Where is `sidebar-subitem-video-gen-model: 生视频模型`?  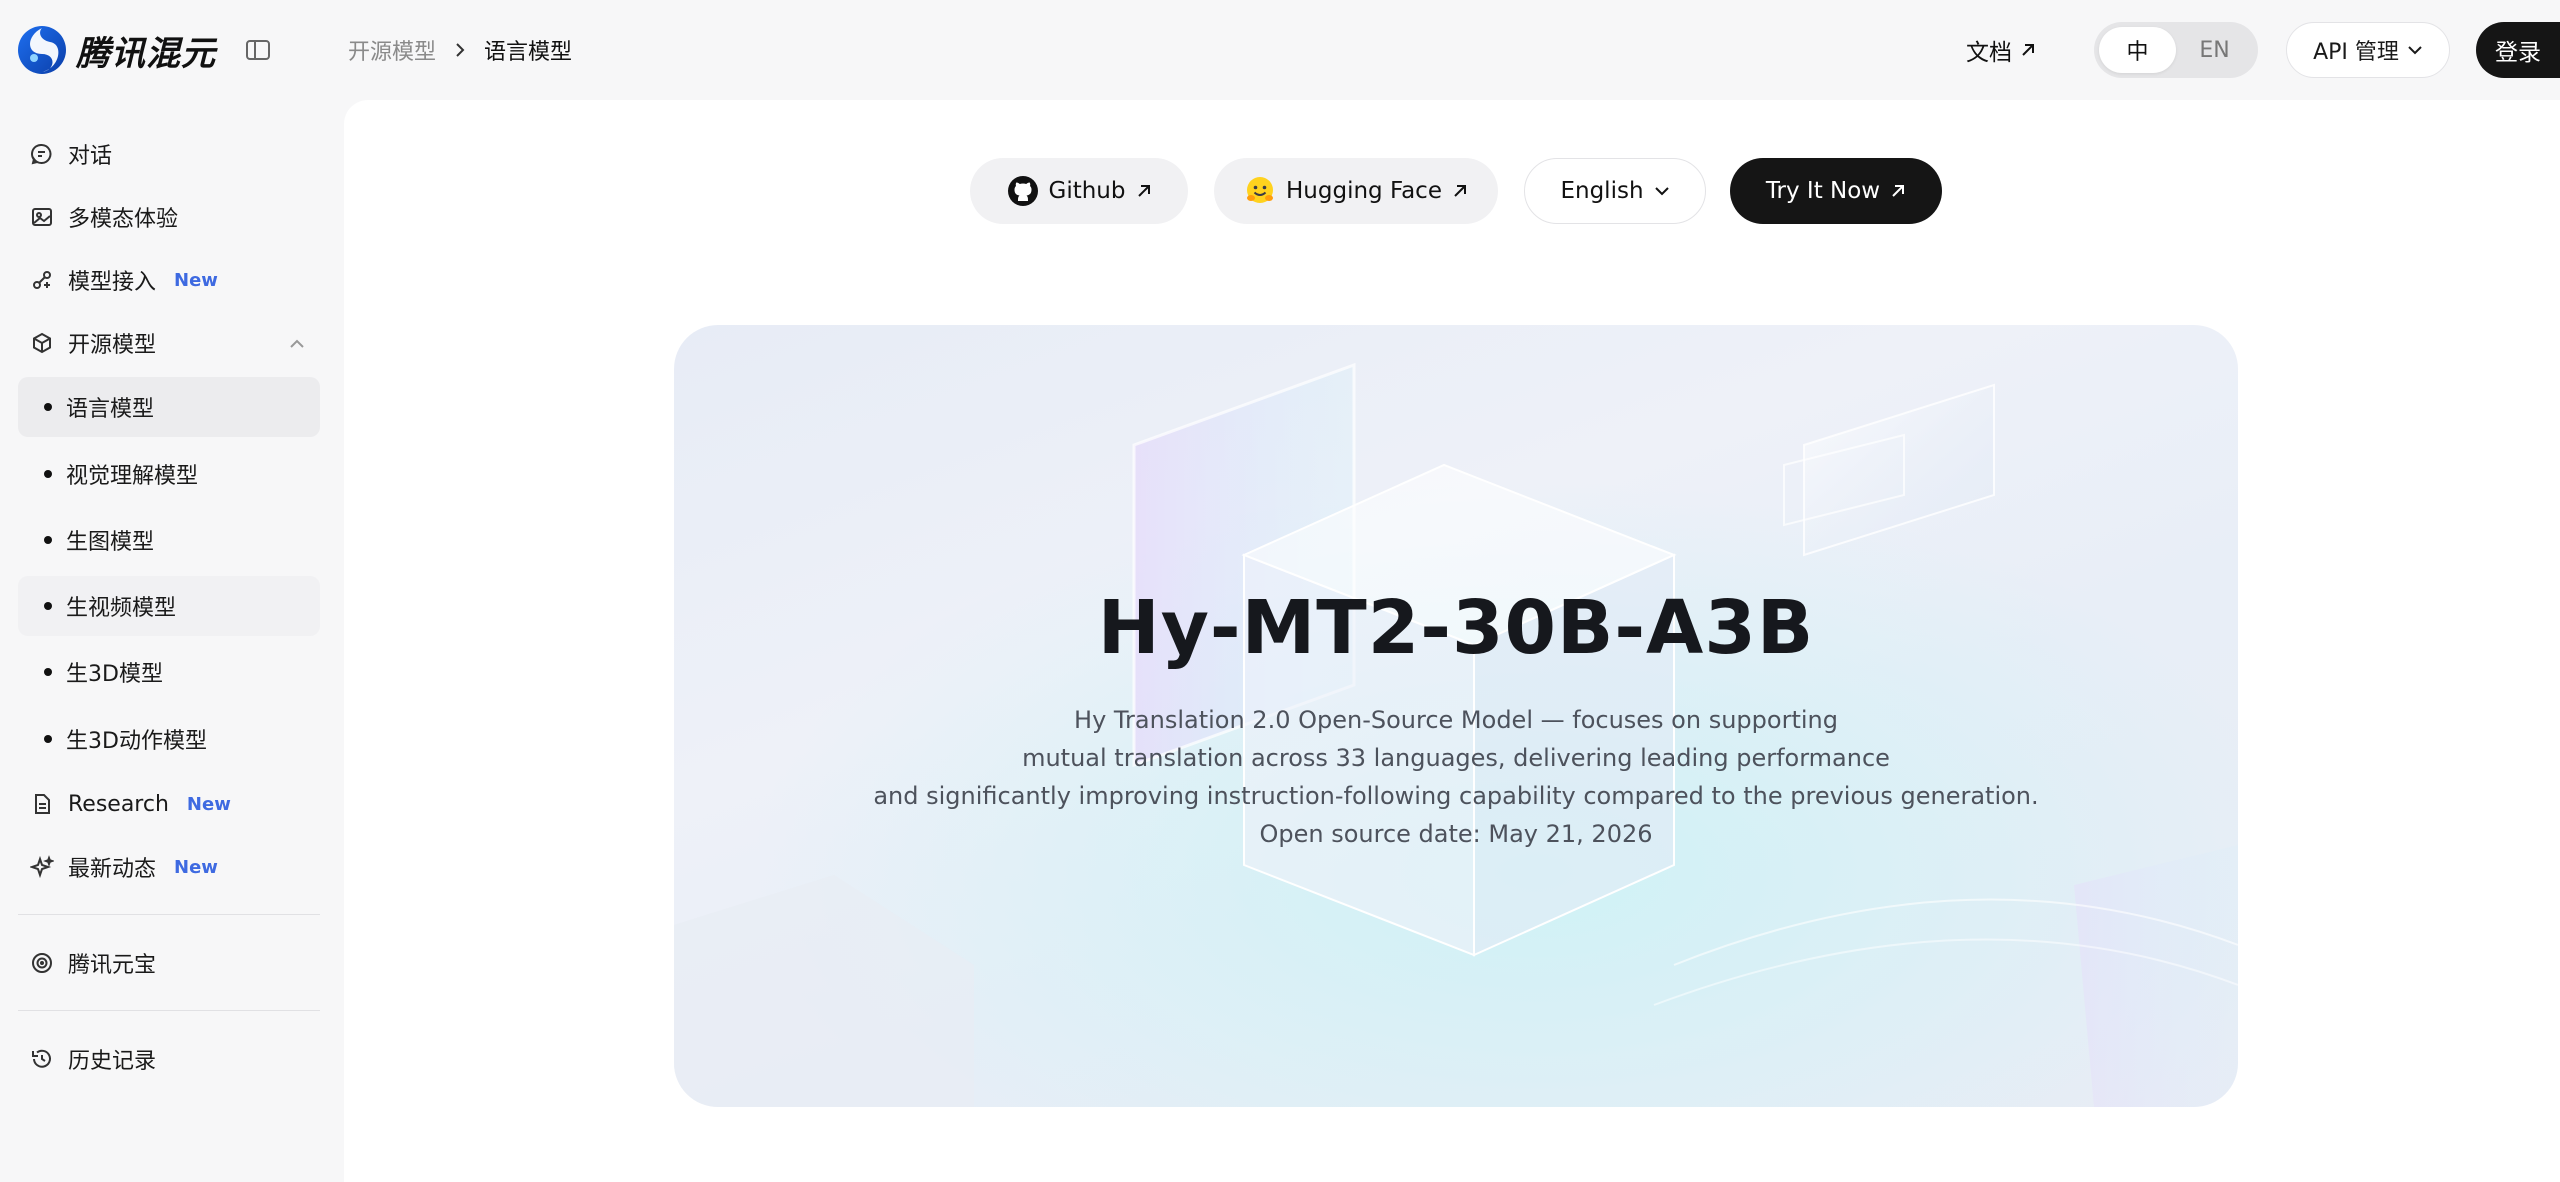
sidebar-subitem-video-gen-model: 生视频模型 is located at coordinates (169, 606).